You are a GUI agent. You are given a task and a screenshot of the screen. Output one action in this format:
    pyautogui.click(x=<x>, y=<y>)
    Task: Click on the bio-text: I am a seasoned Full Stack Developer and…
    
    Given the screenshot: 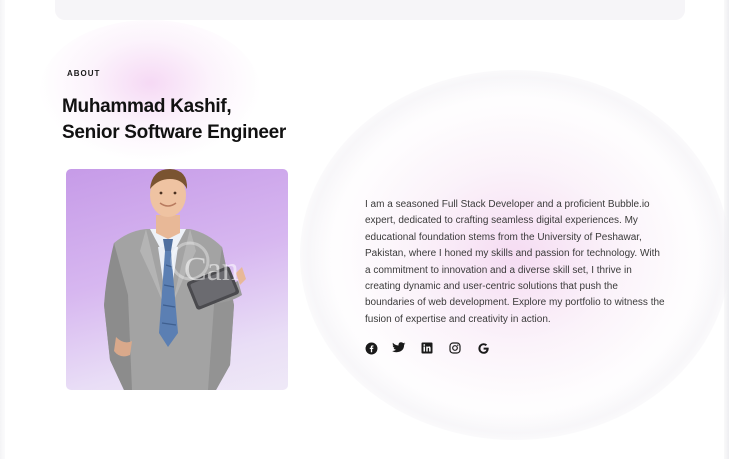 What is the action you would take?
    pyautogui.click(x=515, y=262)
    